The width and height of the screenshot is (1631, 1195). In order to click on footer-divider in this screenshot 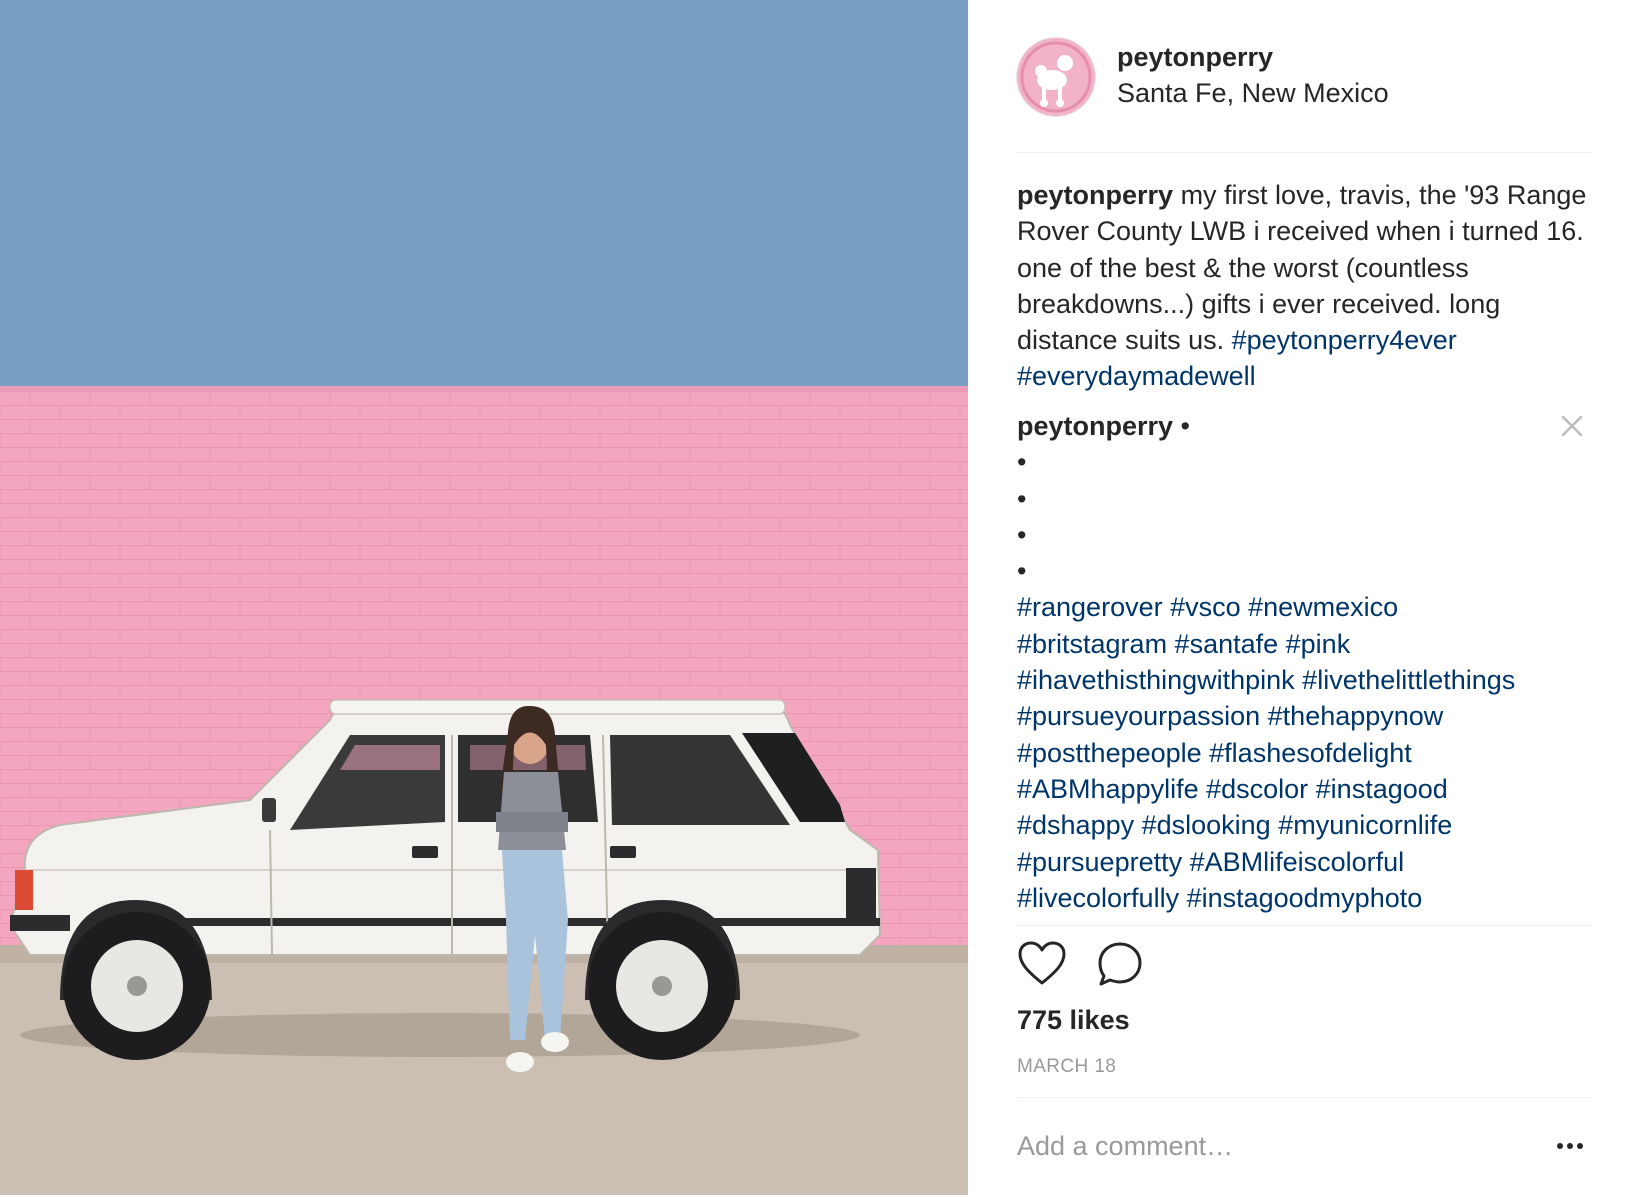, I will do `click(1304, 1097)`.